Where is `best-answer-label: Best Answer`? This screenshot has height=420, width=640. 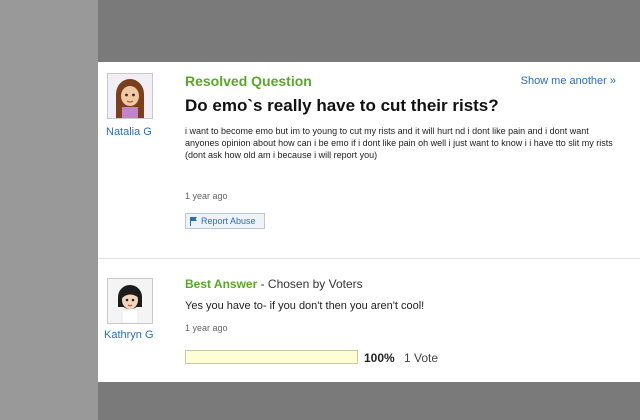
best-answer-label: Best Answer is located at coordinates (221, 284).